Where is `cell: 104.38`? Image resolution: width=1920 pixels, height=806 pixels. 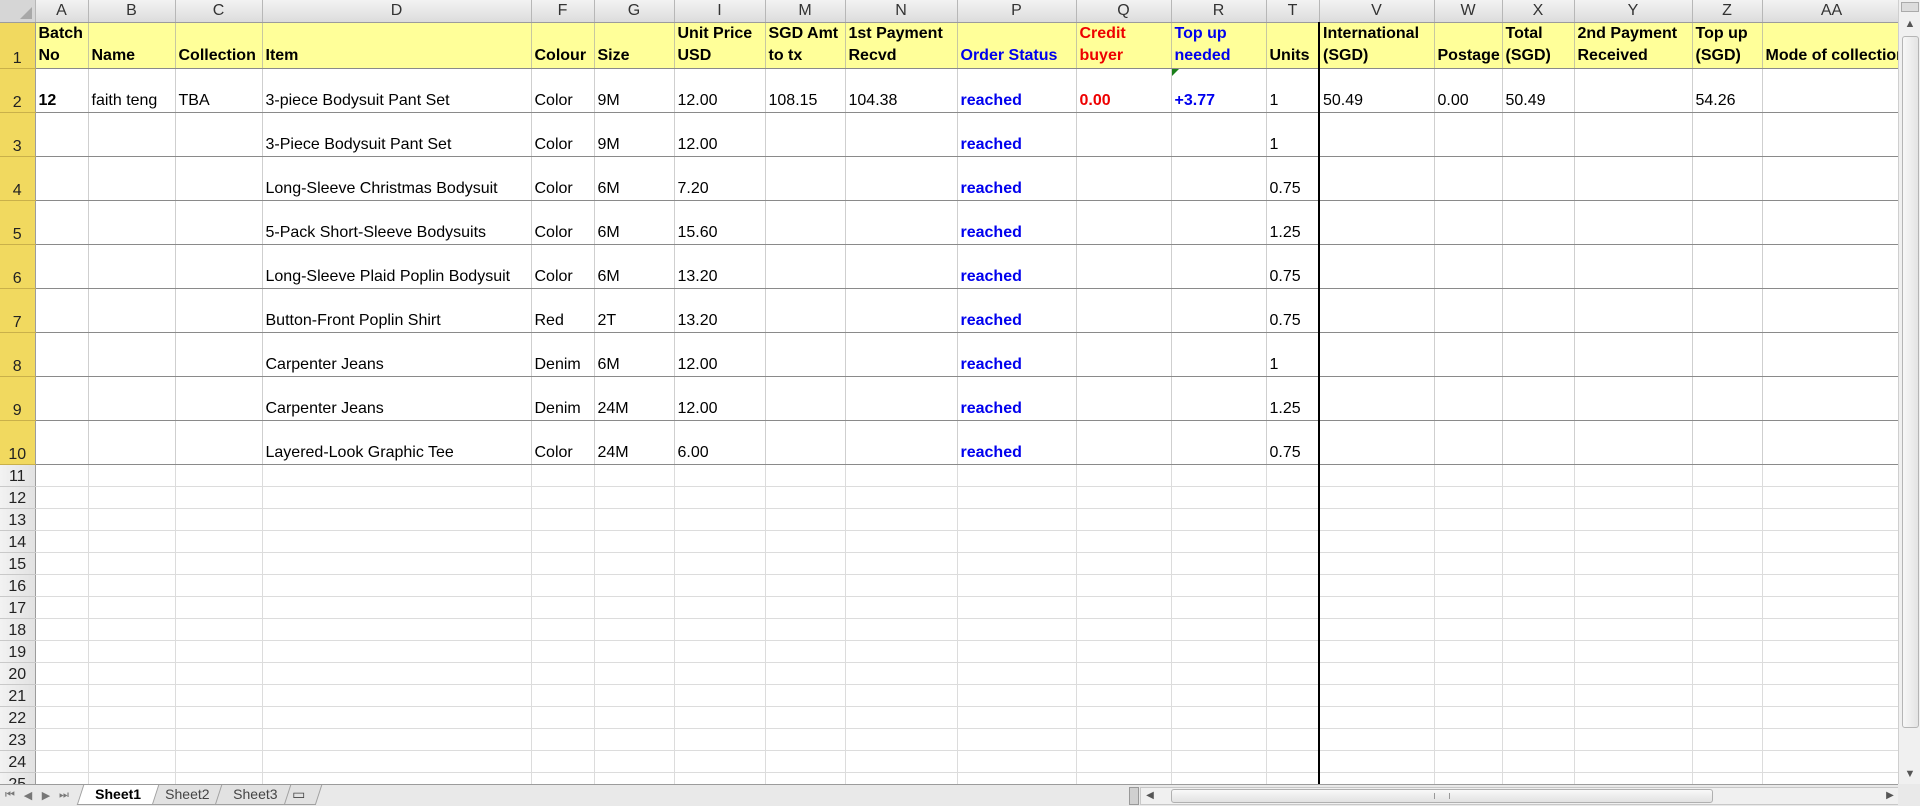
cell: 104.38 is located at coordinates (901, 90).